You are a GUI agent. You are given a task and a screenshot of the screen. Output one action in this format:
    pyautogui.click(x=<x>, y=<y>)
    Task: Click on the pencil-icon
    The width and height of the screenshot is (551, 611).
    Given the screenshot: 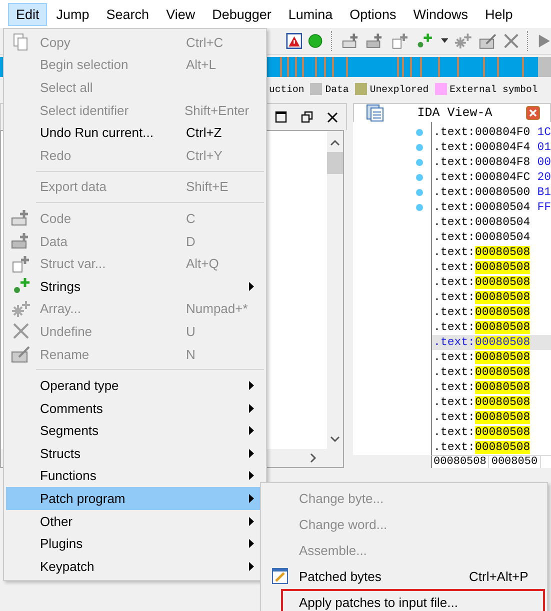 What is the action you would take?
    pyautogui.click(x=280, y=576)
    